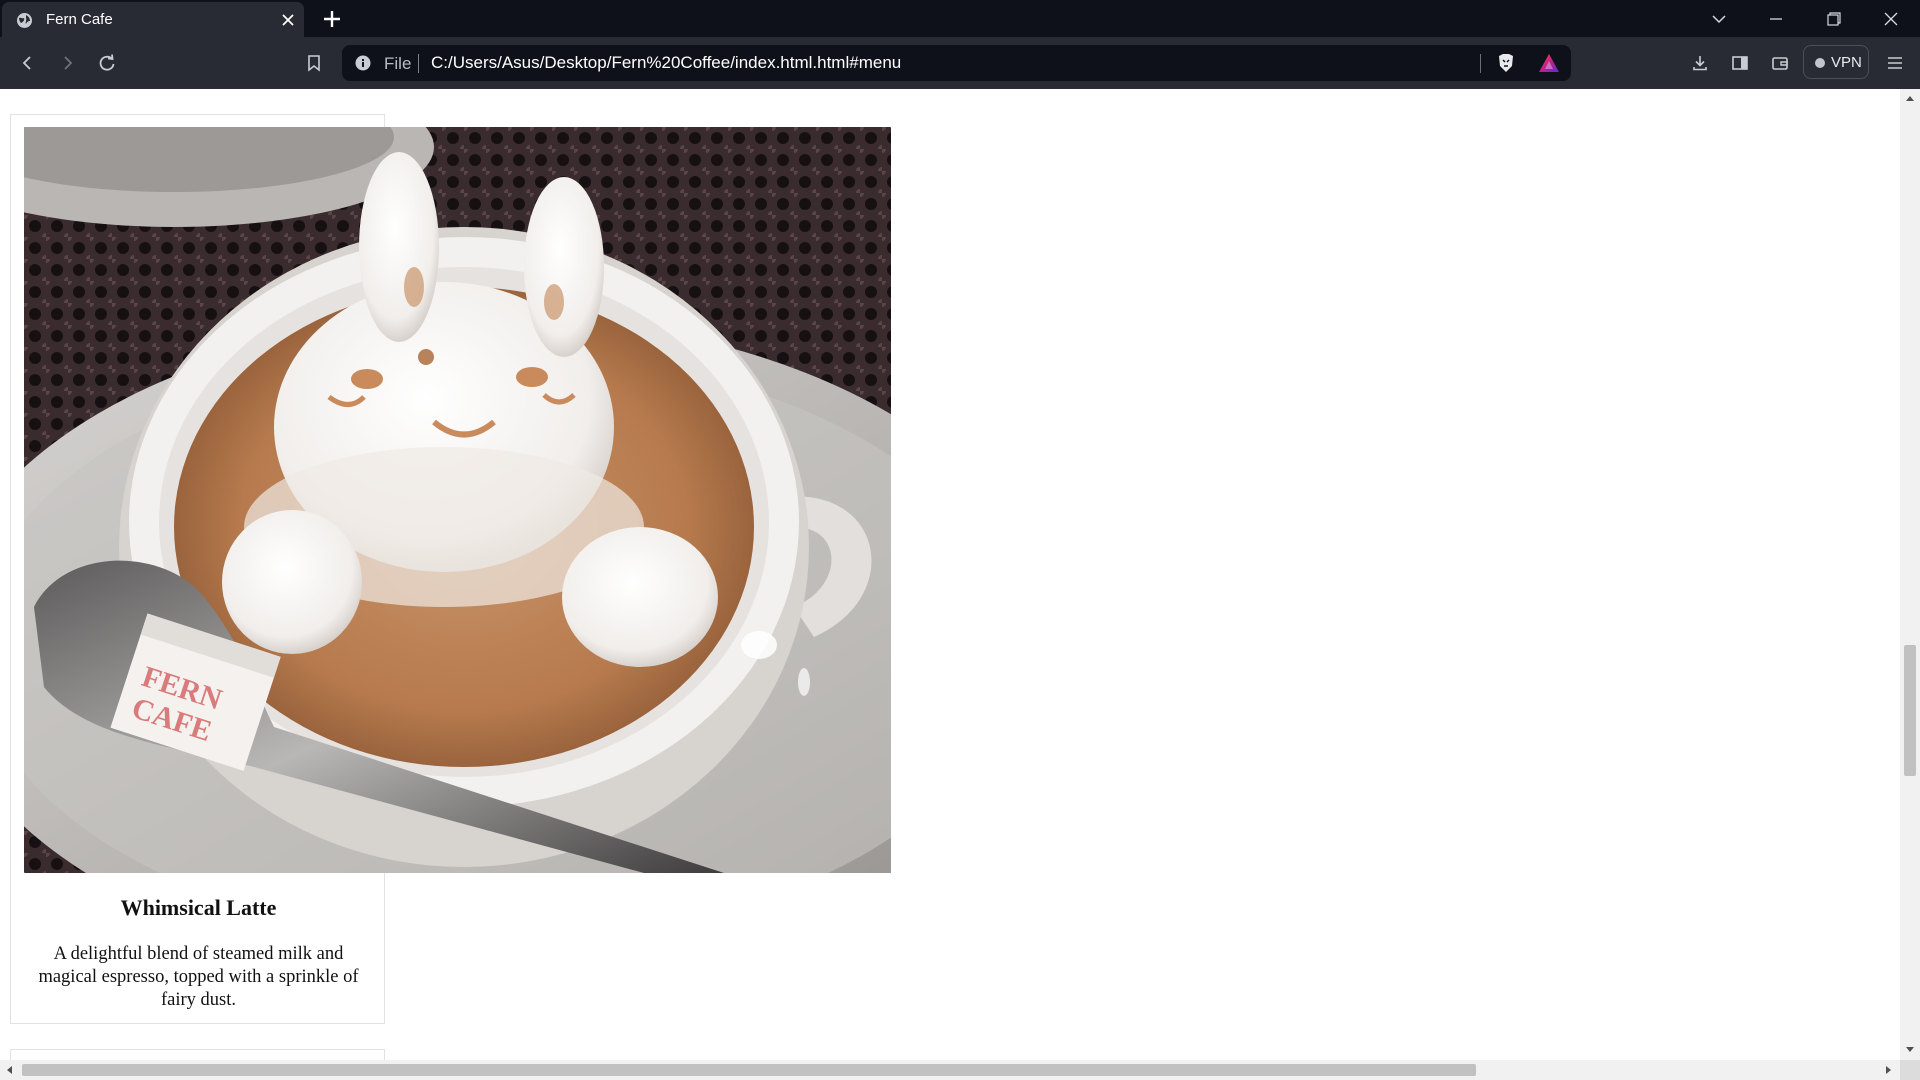 This screenshot has width=1920, height=1080. Describe the element at coordinates (197, 1054) in the screenshot. I see `next-menu-item-card` at that location.